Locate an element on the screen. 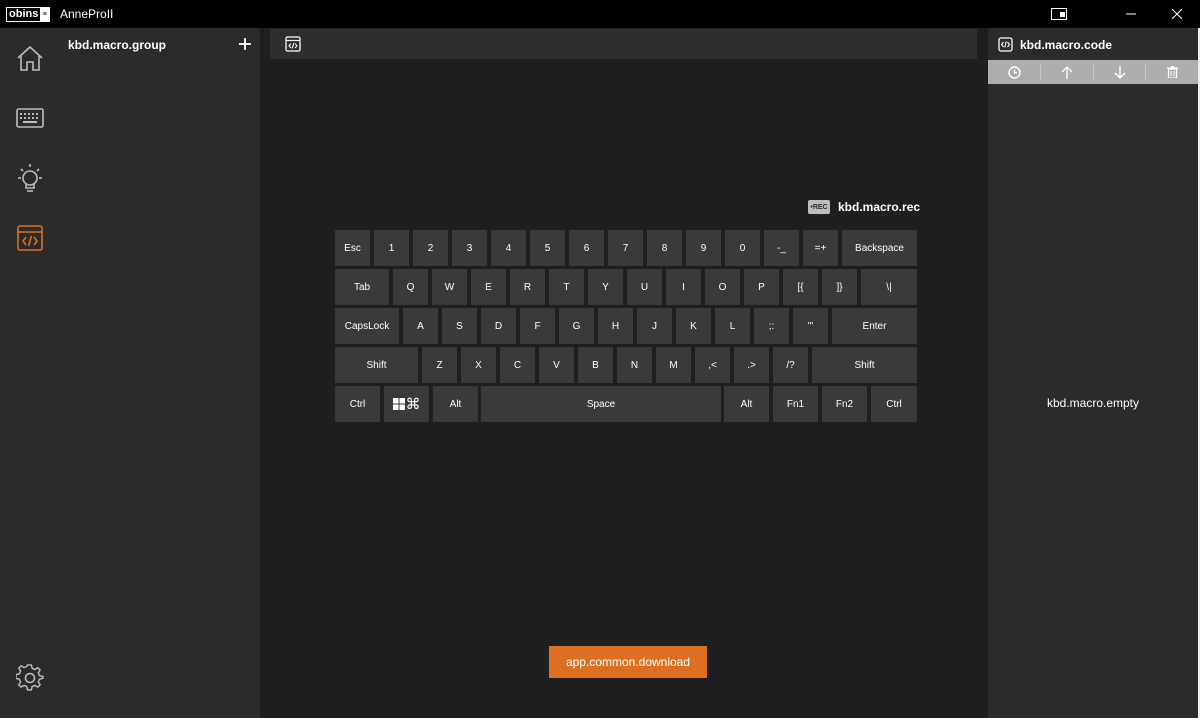 This screenshot has height=718, width=1200. record-icon: •REC is located at coordinates (819, 207).